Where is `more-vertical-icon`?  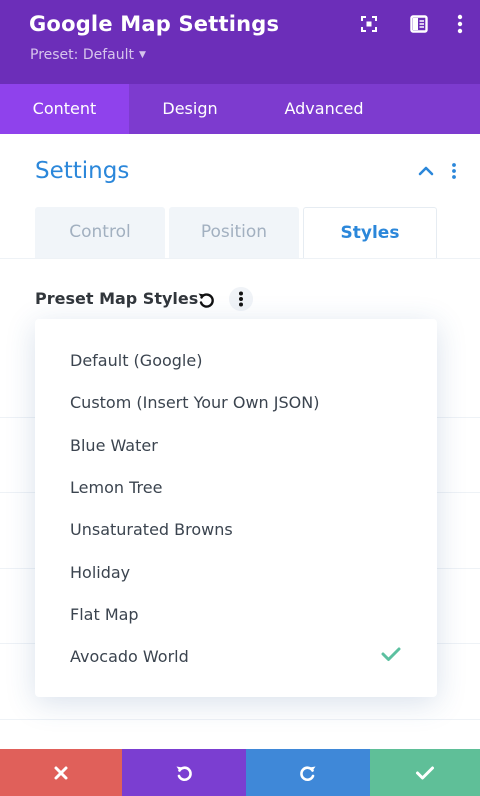 more-vertical-icon is located at coordinates (460, 24).